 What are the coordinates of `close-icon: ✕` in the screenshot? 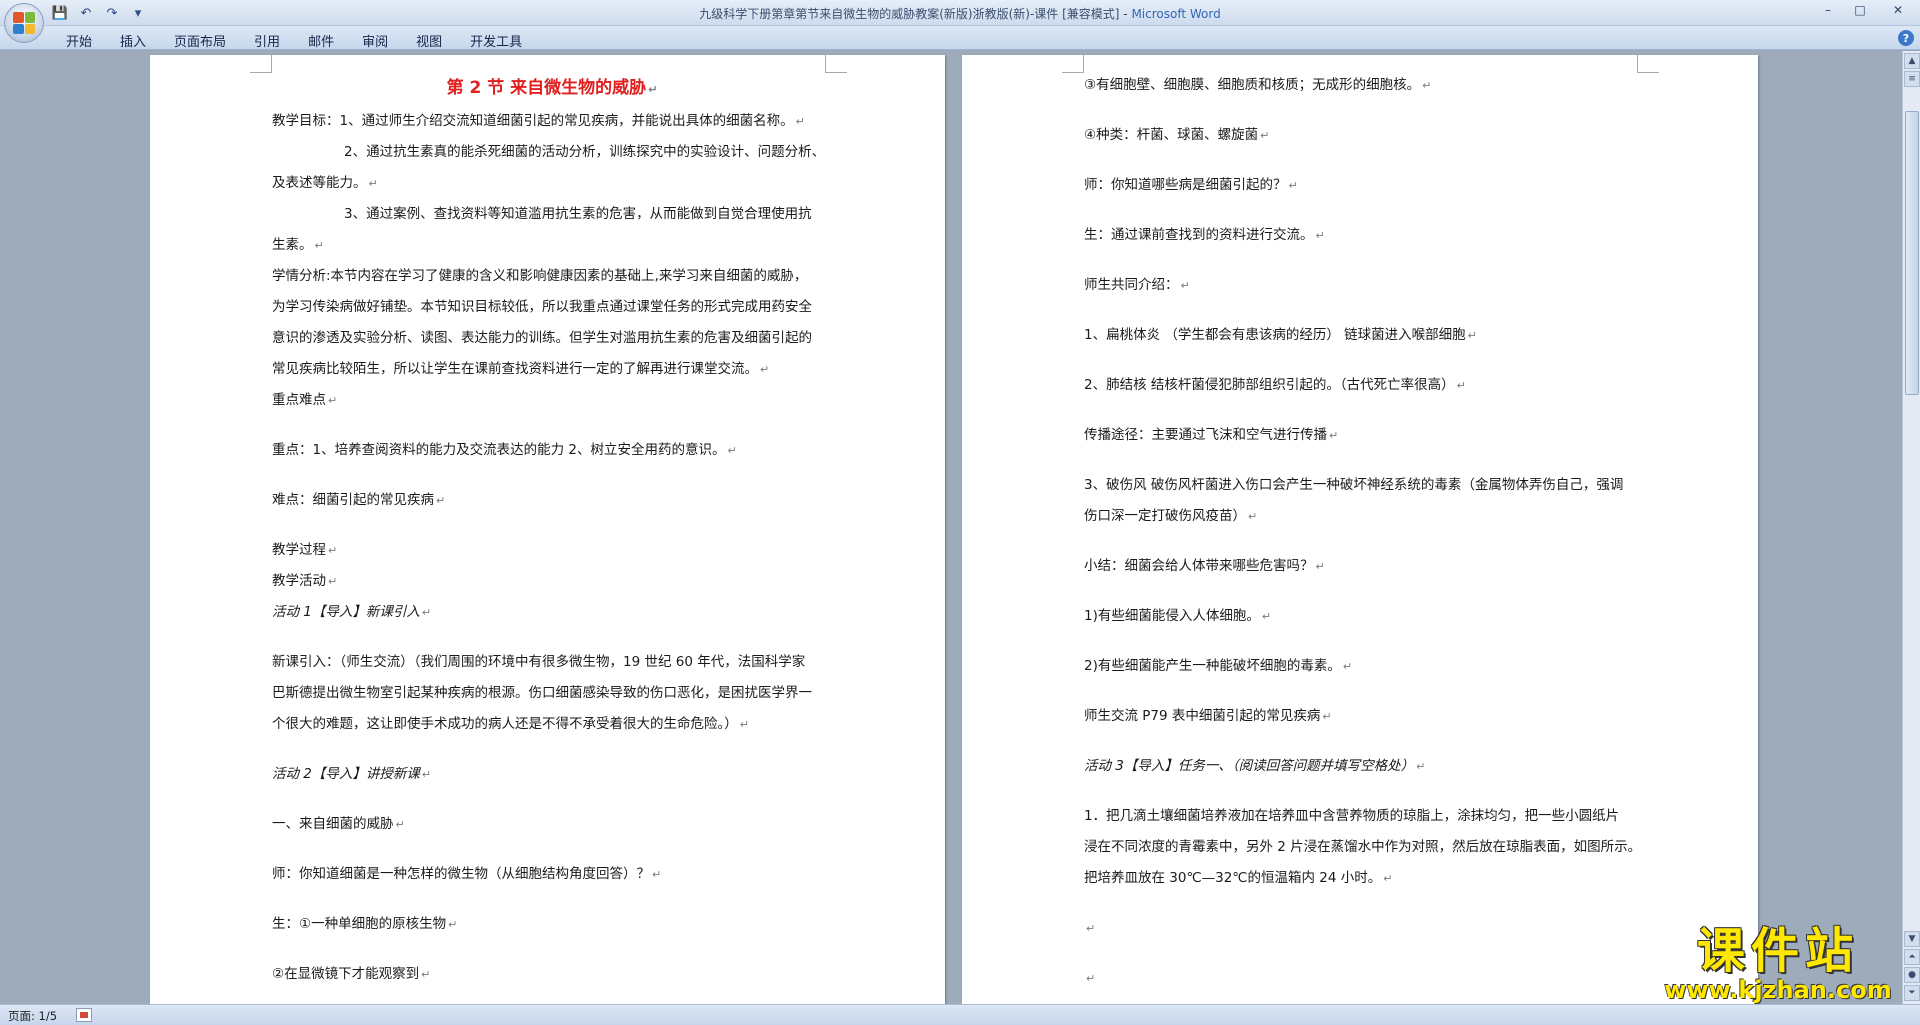 It's located at (1898, 10).